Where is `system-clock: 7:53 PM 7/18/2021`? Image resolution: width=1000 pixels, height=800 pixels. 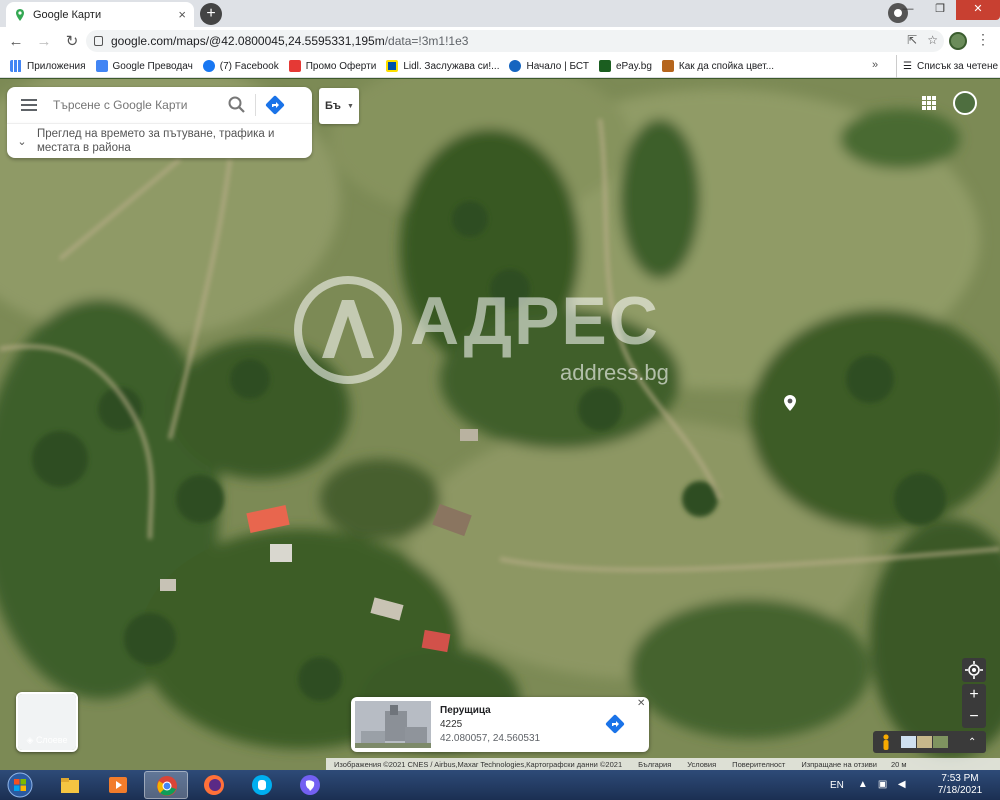 system-clock: 7:53 PM 7/18/2021 is located at coordinates (960, 785).